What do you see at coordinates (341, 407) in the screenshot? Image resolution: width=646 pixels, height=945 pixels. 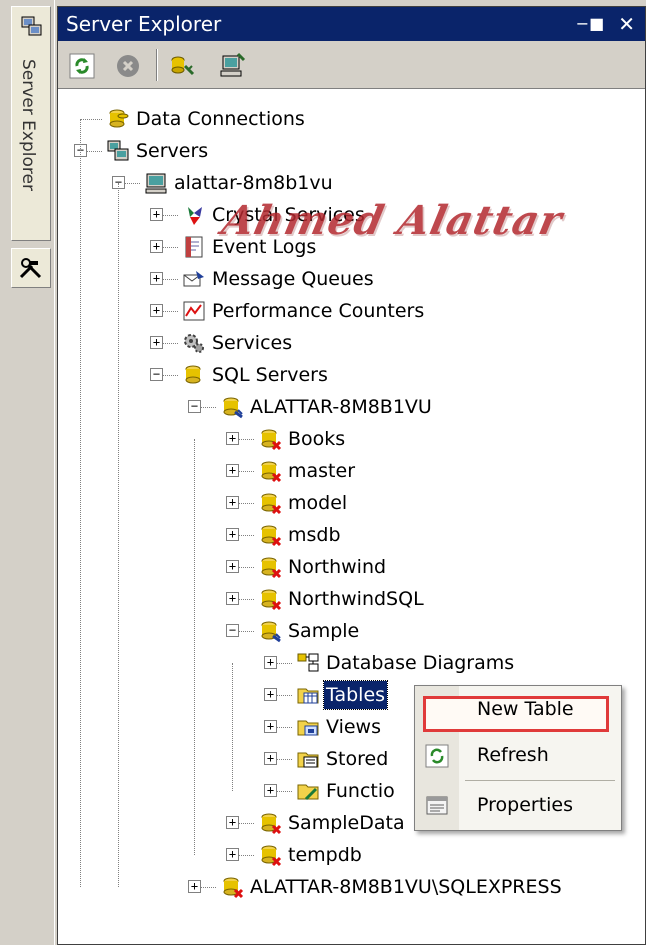 I see `tree-node-label: ALATTAR-8M8B1VU` at bounding box center [341, 407].